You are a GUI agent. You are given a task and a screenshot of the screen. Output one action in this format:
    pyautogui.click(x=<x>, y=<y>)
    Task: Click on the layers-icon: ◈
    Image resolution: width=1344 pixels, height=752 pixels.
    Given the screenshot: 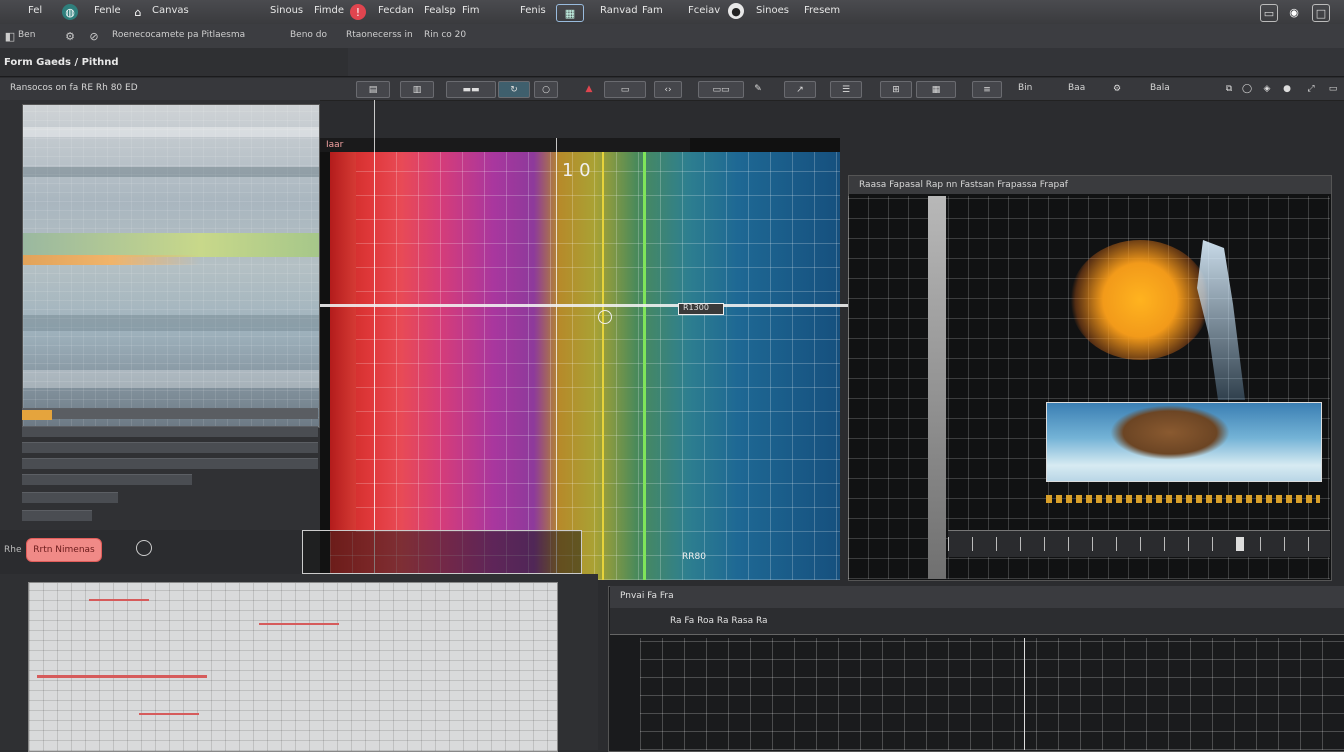 What is the action you would take?
    pyautogui.click(x=1267, y=88)
    